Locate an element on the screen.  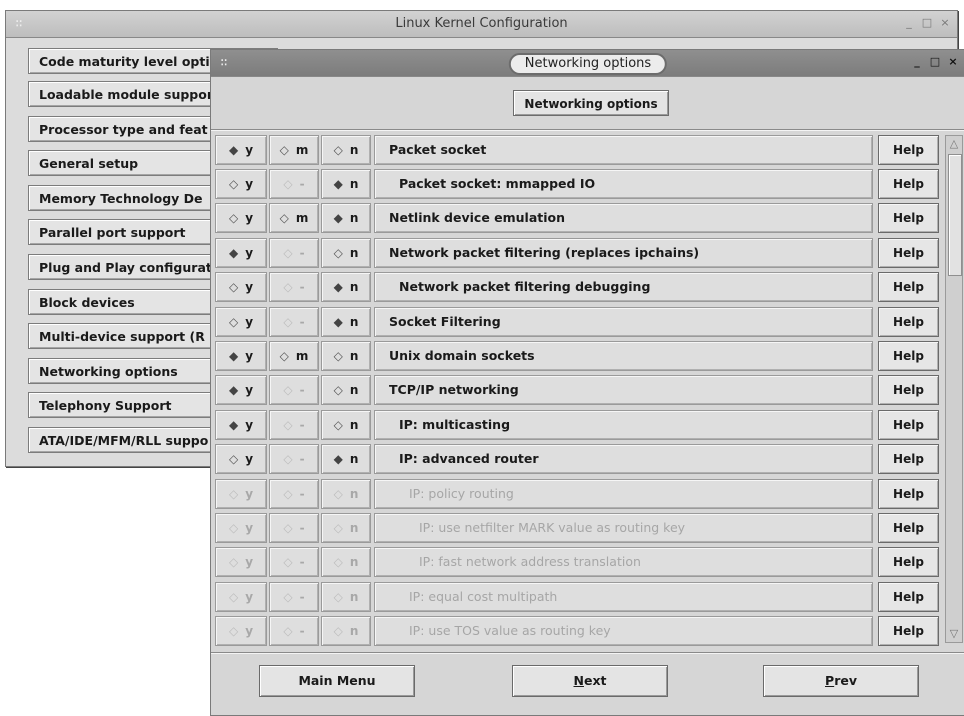
networking-options-header-button: Networking options is located at coordinates (591, 103).